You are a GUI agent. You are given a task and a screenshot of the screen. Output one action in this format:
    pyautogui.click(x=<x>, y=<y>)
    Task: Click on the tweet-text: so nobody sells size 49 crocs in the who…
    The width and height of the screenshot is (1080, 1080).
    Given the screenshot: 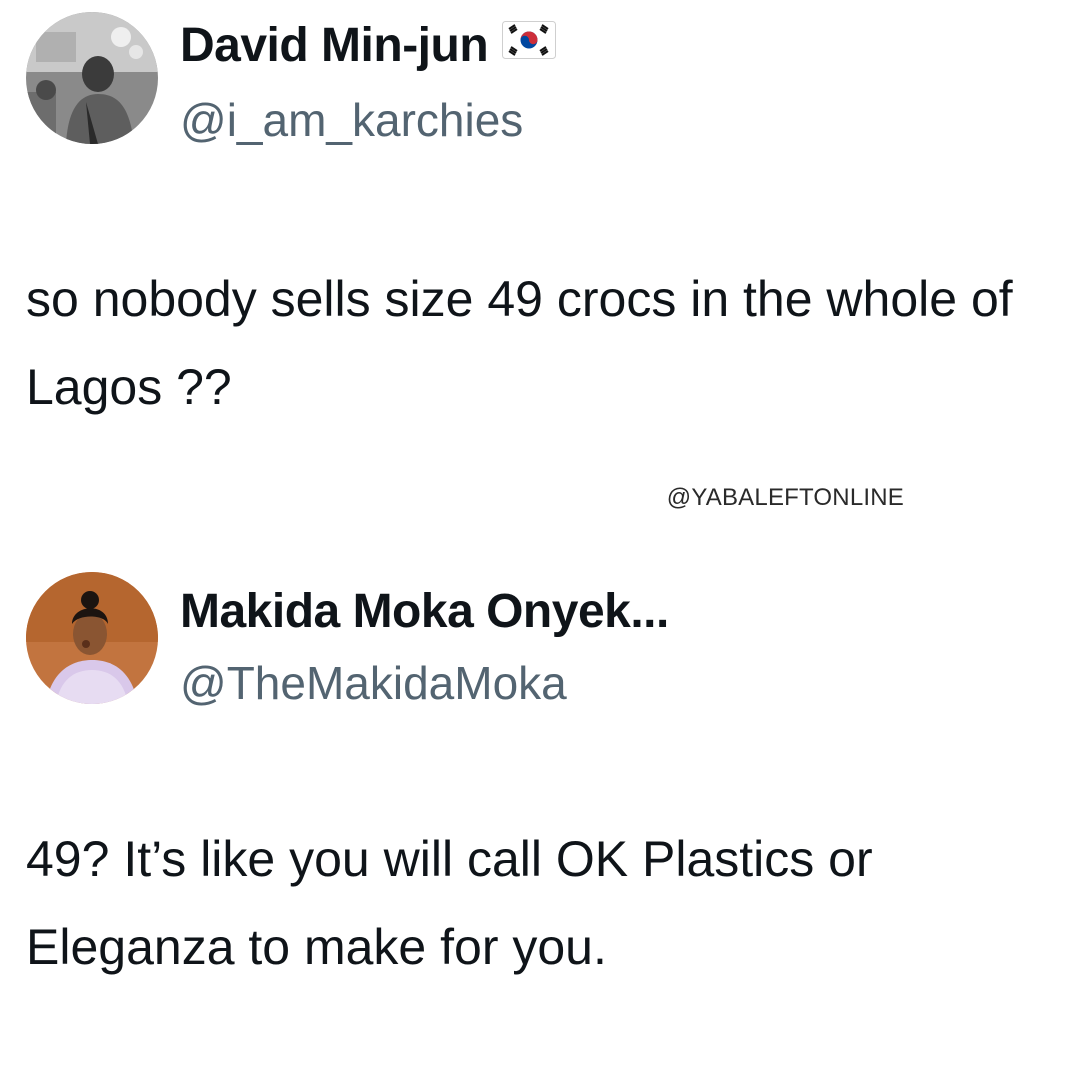 What is the action you would take?
    pyautogui.click(x=519, y=343)
    